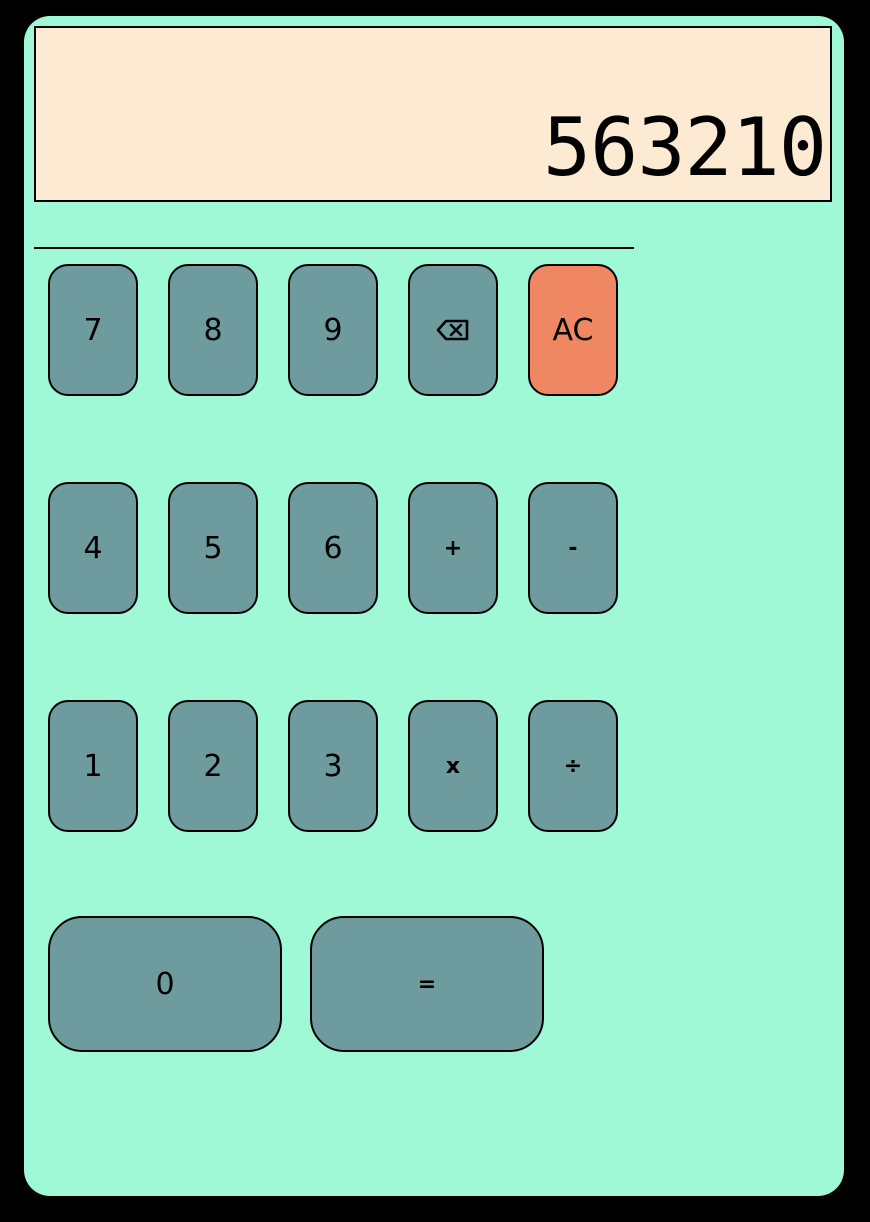  I want to click on key-1: 1, so click(93, 766).